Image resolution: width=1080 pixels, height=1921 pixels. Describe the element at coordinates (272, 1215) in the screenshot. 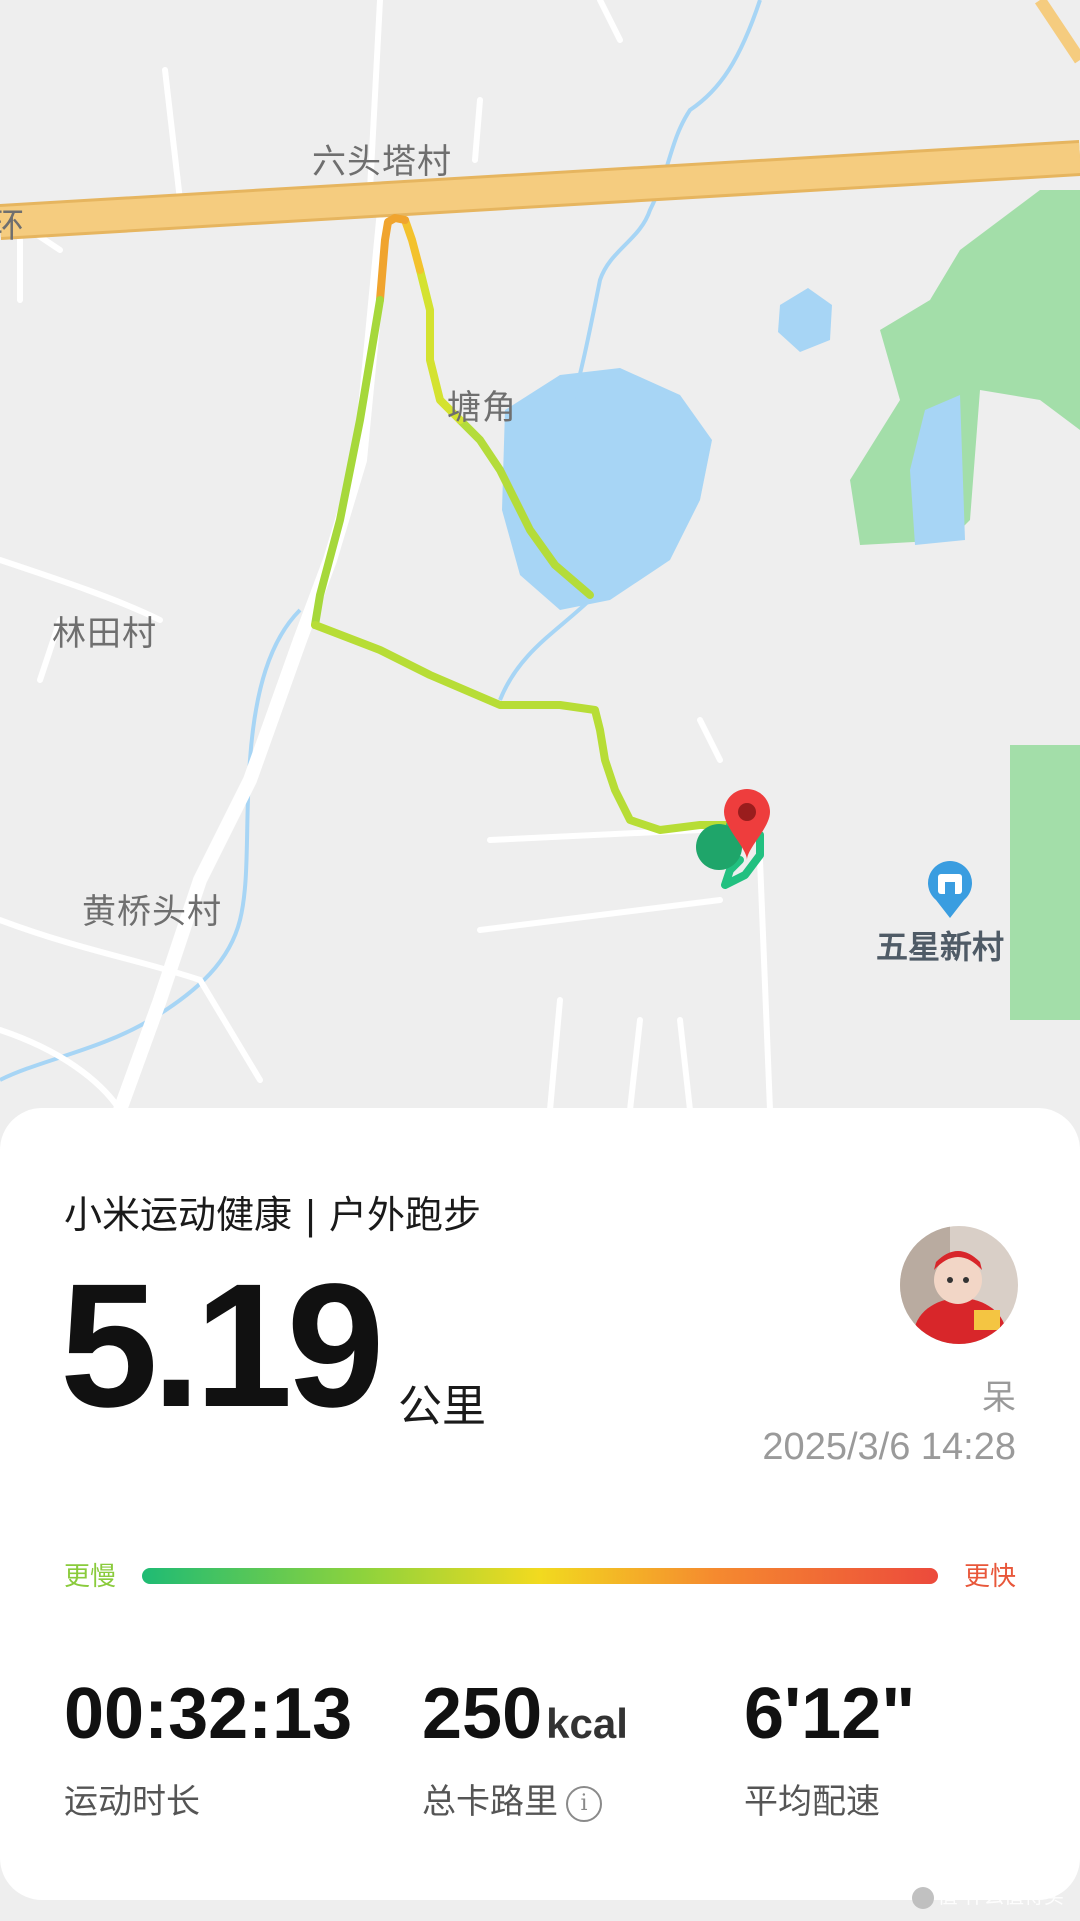

I see `workout-title: 小米运动健康 | 户外跑步` at that location.